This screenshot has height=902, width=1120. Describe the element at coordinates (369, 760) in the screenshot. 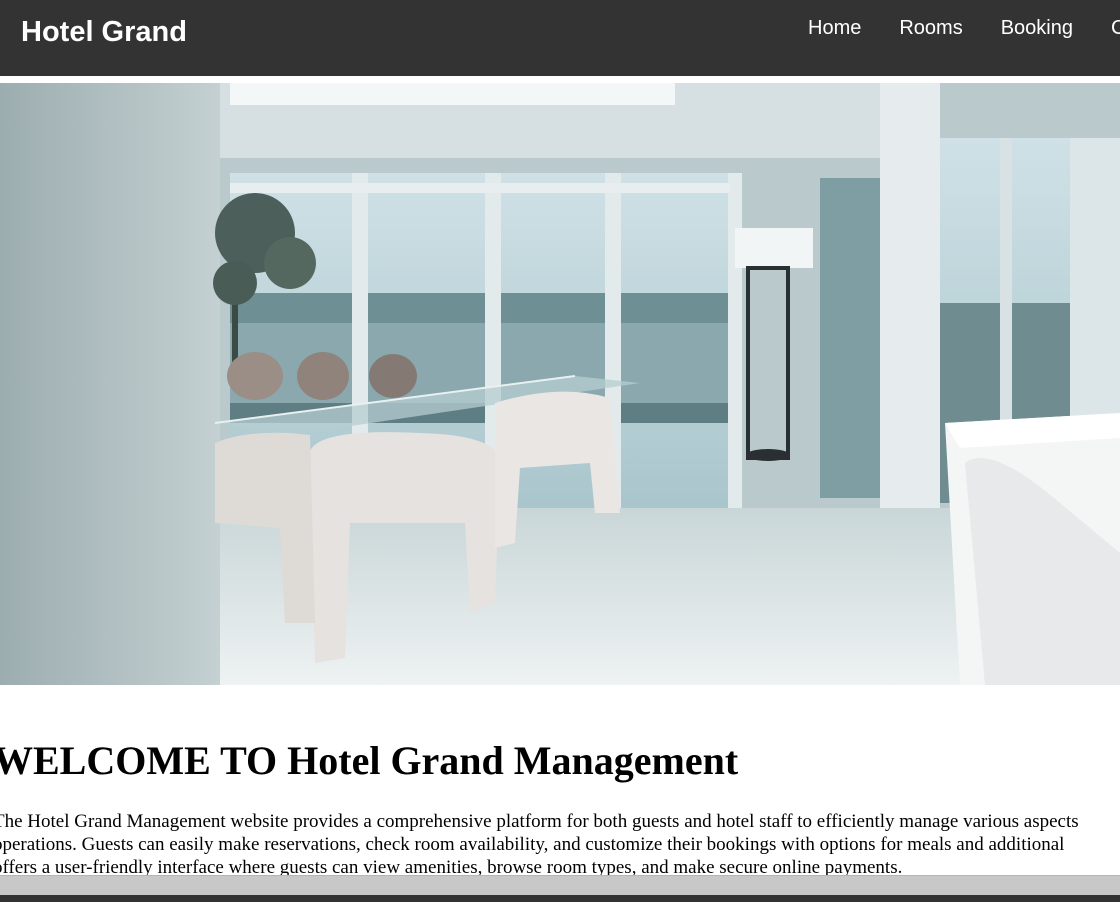

I see `welcome-heading: WELCOME TO Hotel Grand Management` at that location.